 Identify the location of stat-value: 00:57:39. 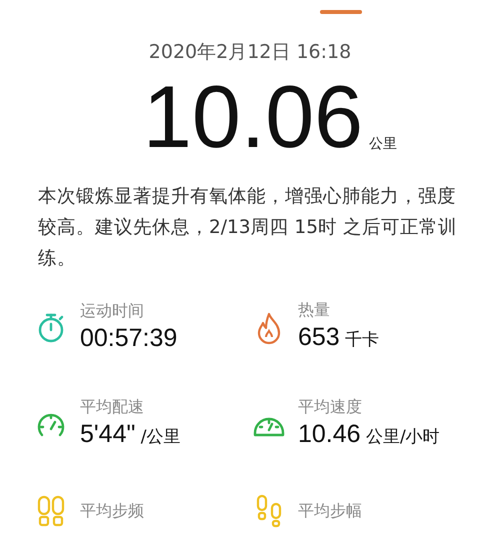
(129, 338).